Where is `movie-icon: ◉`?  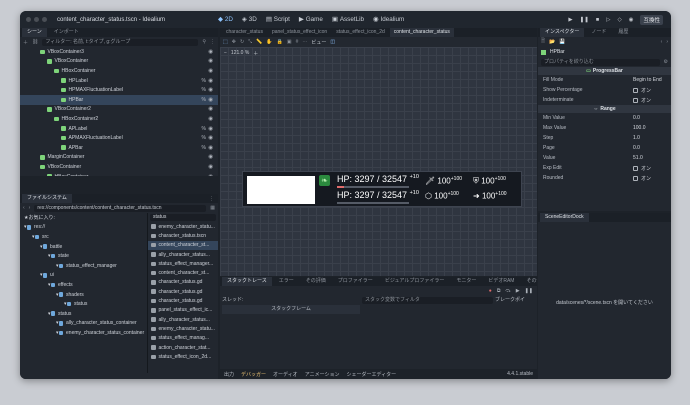
movie-icon: ◉ is located at coordinates (631, 20).